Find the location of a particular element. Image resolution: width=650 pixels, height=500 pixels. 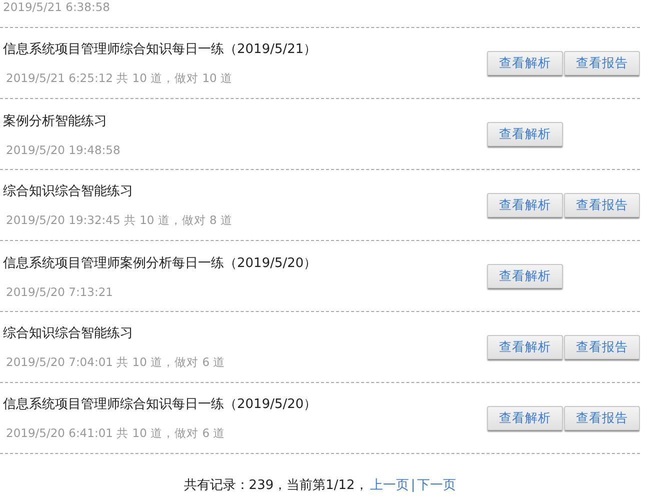

record-info: 2019/5/21 6:25:12 共 10 道，做对 10 道 is located at coordinates (119, 78).